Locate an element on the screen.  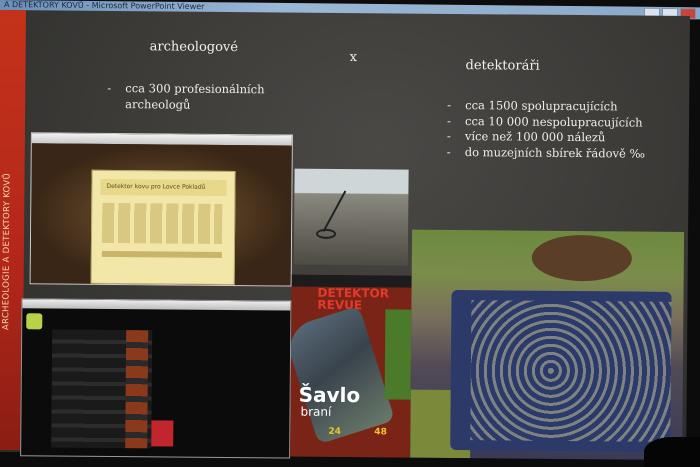
website-thumbnails is located at coordinates (162, 223).